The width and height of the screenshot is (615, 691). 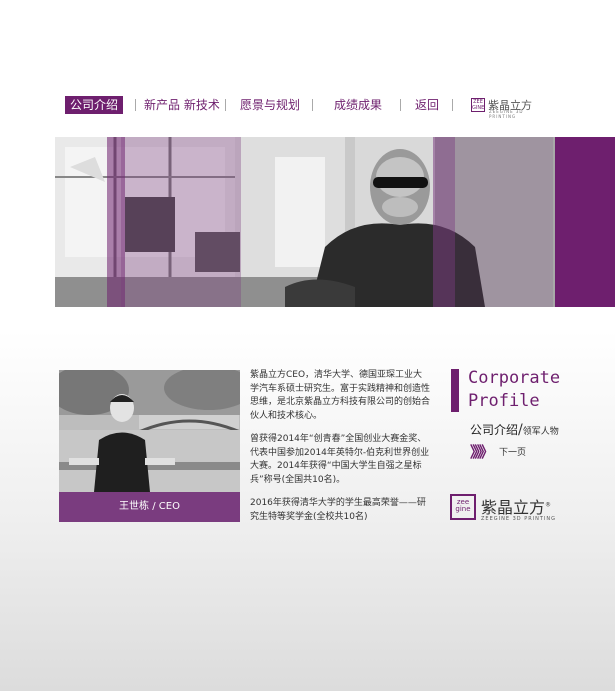 I want to click on section-title-en: Corporate Profile, so click(x=514, y=390).